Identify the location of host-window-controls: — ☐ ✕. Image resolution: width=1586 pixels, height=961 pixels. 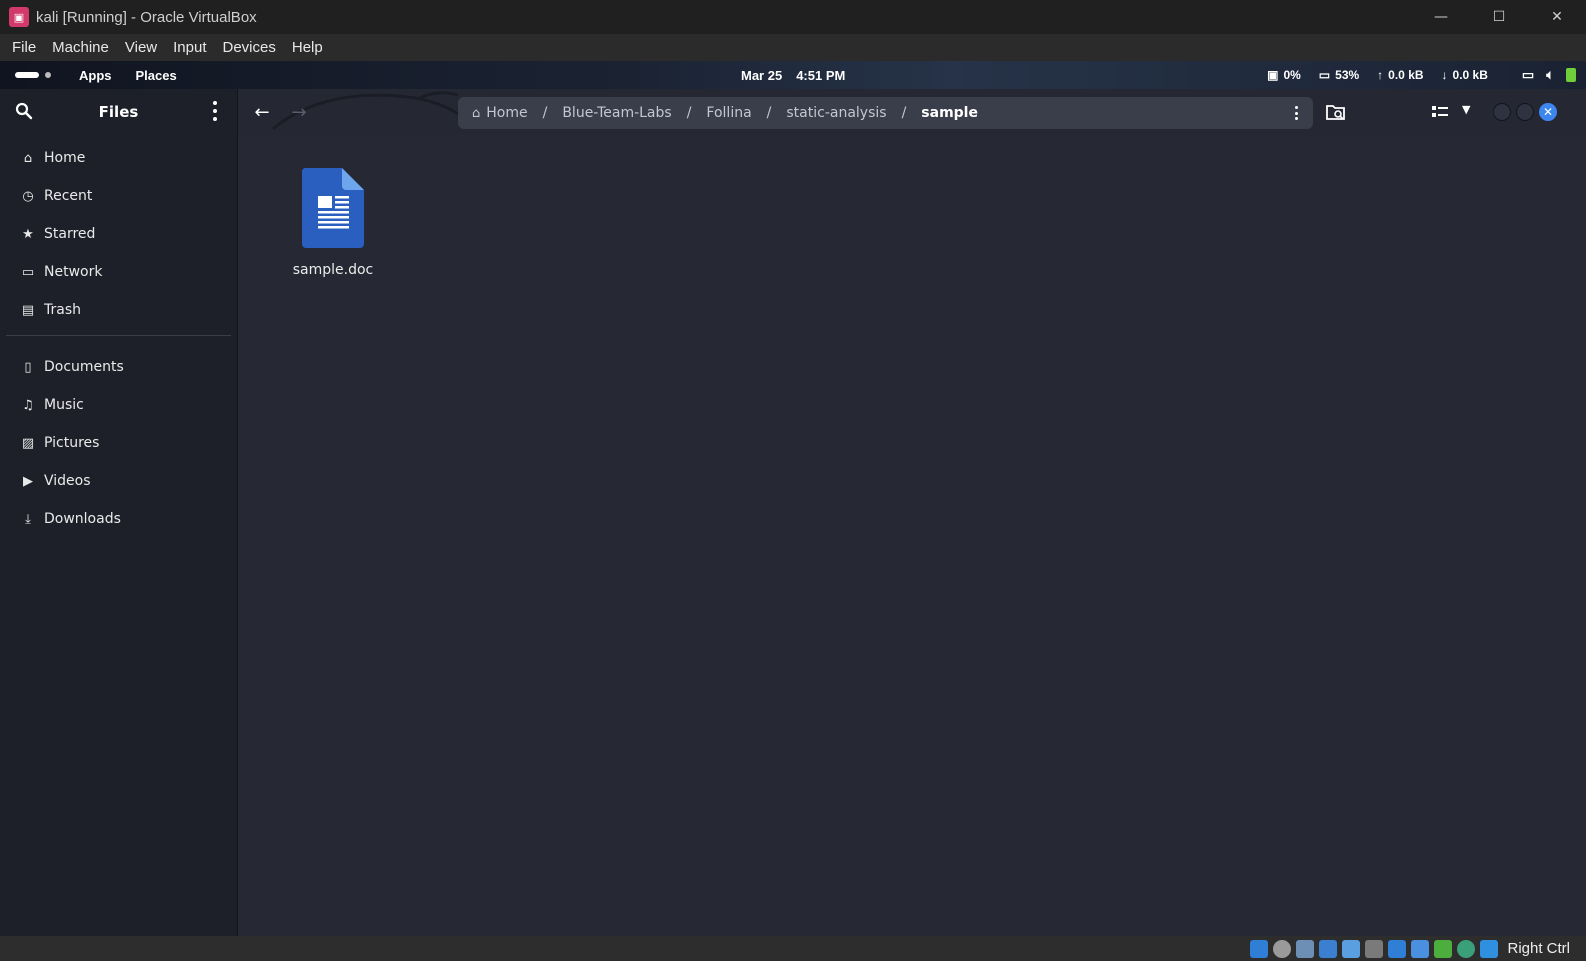
(1499, 17).